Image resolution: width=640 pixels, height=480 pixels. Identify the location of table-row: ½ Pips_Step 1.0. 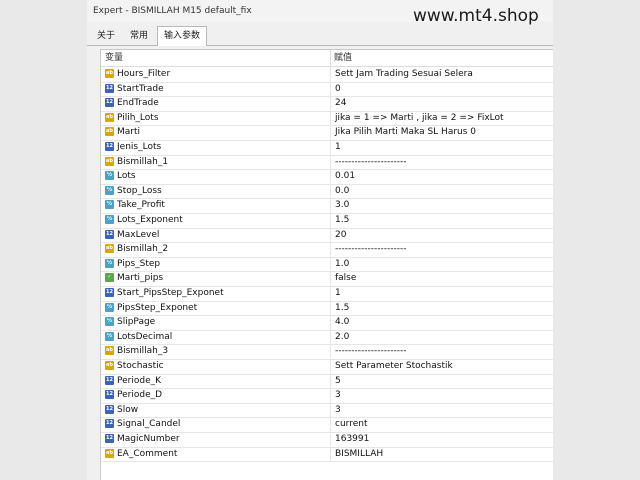
(327, 264).